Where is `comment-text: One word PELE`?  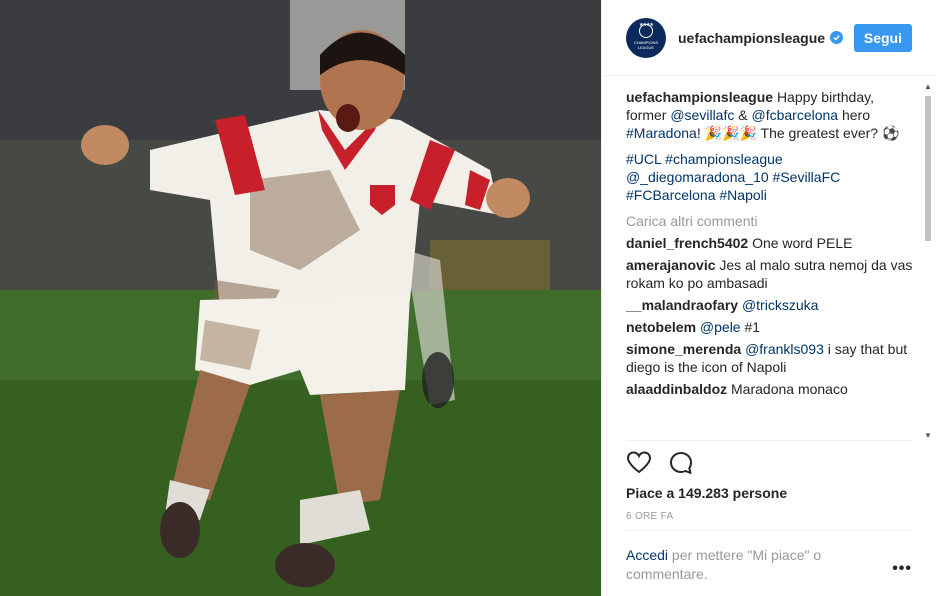 comment-text: One word PELE is located at coordinates (802, 243).